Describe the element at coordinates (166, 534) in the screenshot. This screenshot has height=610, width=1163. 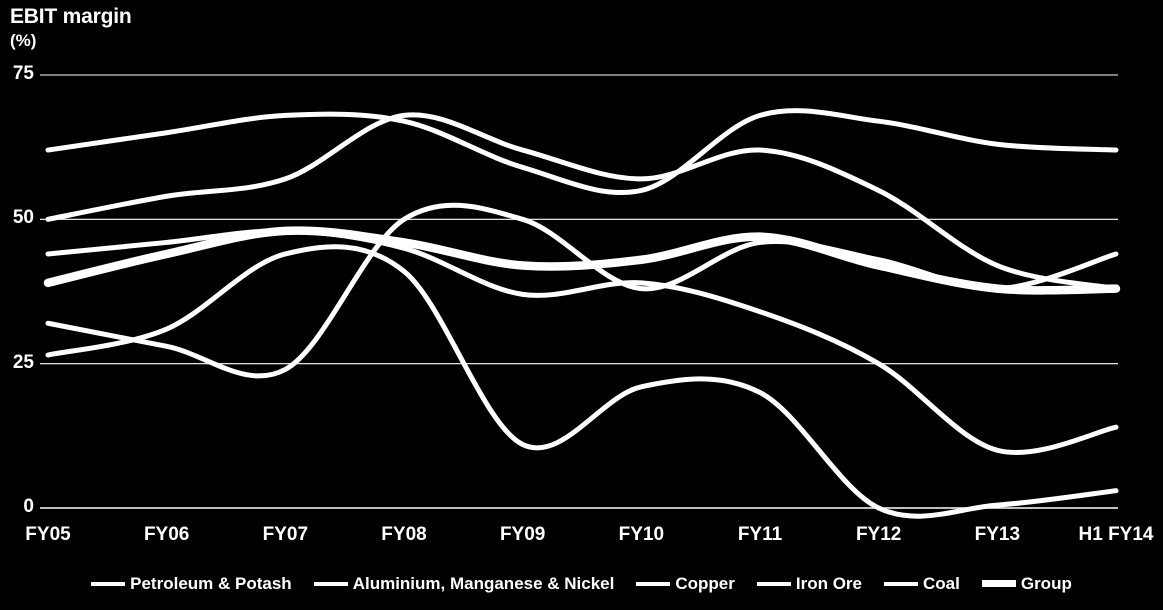
I see `x-axis-label-fy06: FY06` at that location.